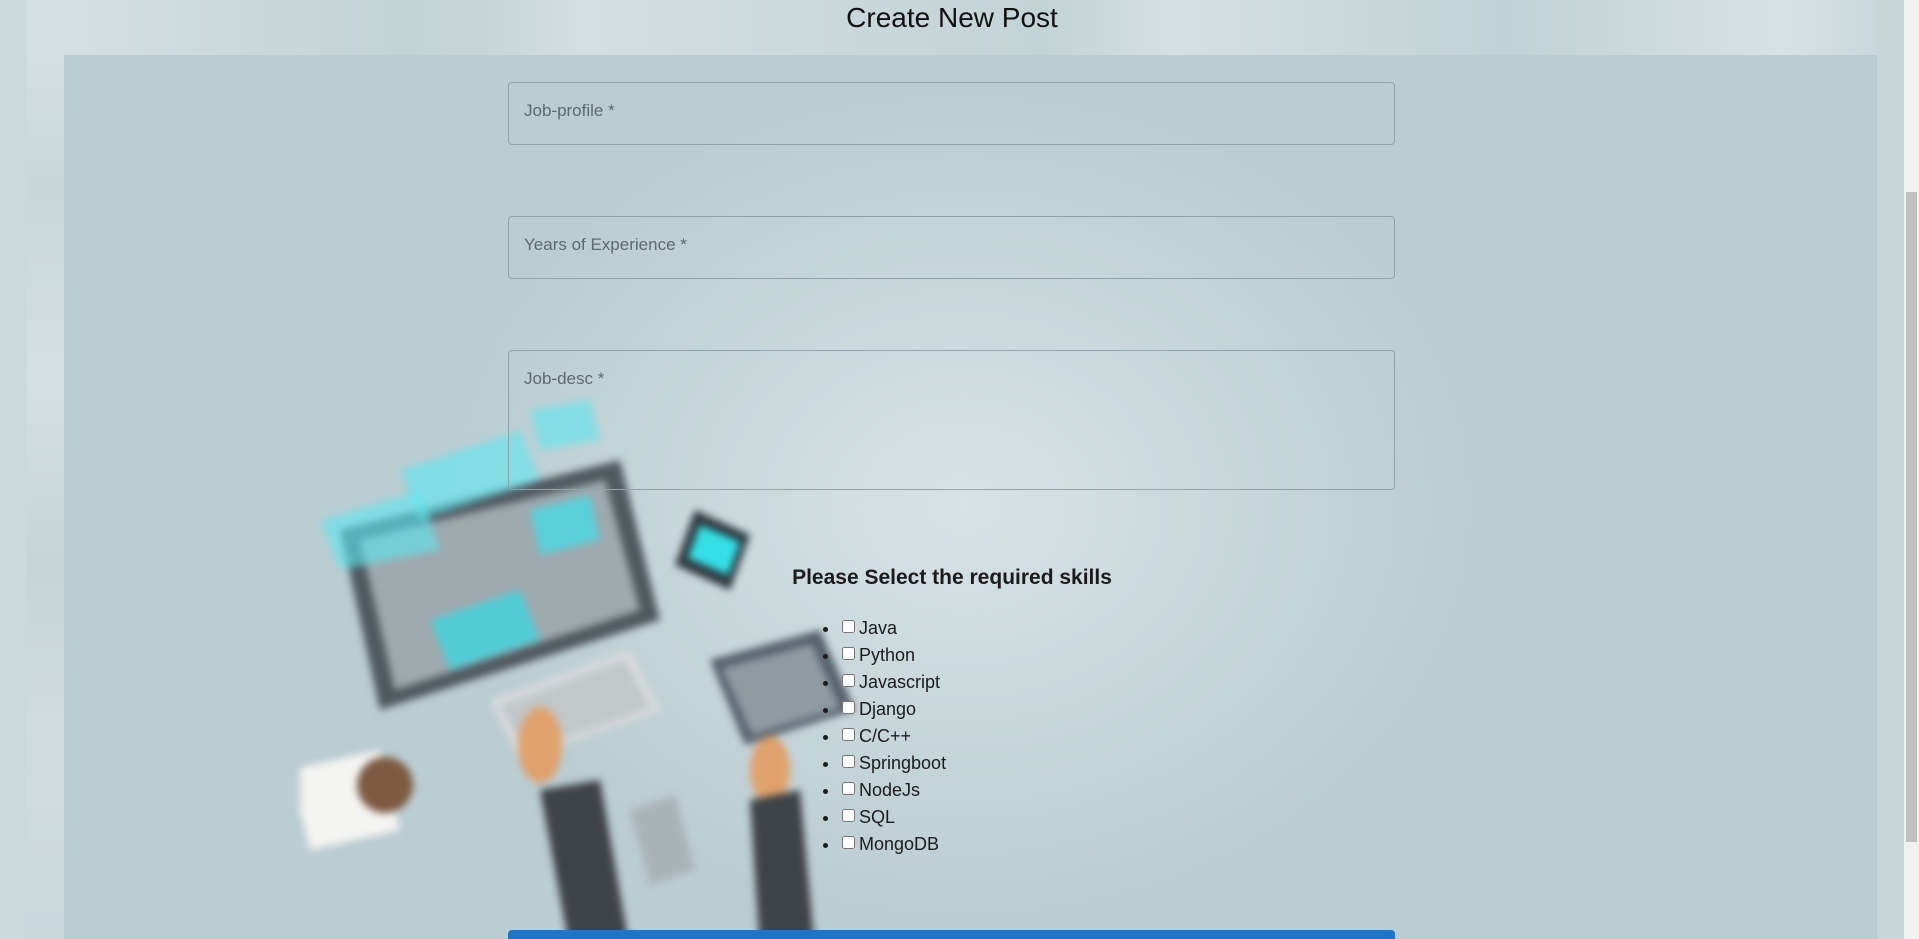 The height and width of the screenshot is (939, 1919). I want to click on skill-item-nodejs: NodeJs, so click(893, 790).